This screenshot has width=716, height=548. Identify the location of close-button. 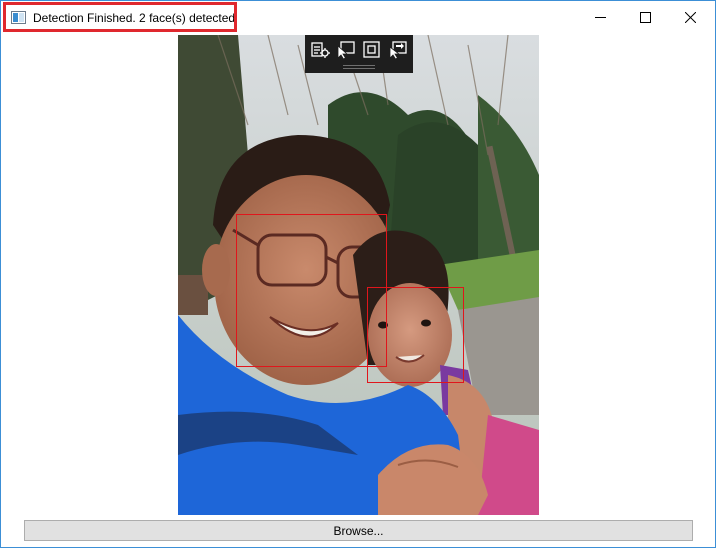
(690, 17).